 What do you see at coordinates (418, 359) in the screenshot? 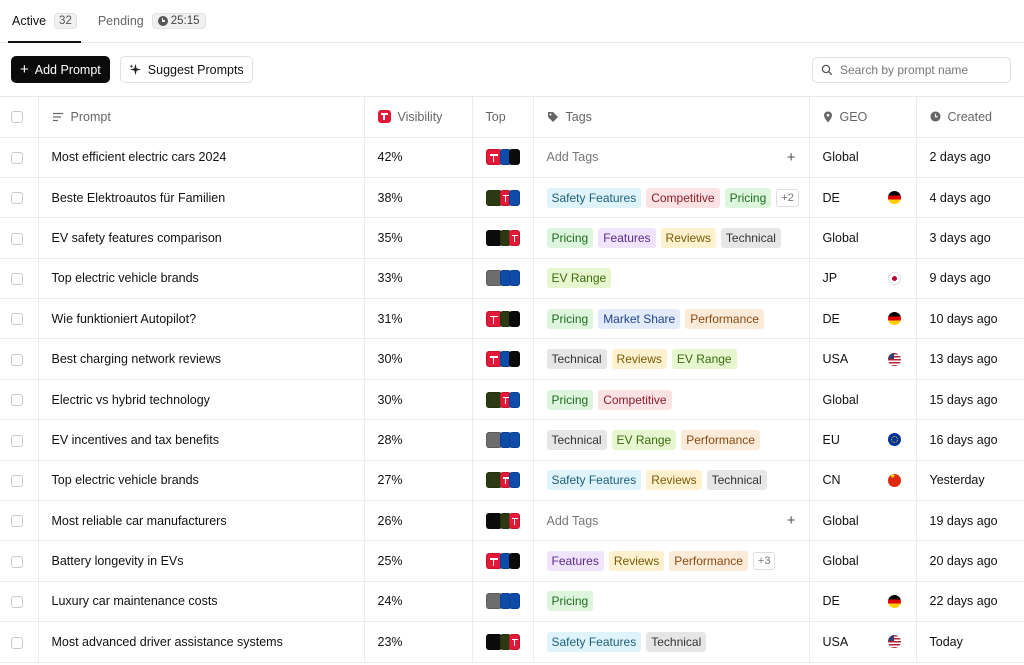
I see `visibility-cell: 30%` at bounding box center [418, 359].